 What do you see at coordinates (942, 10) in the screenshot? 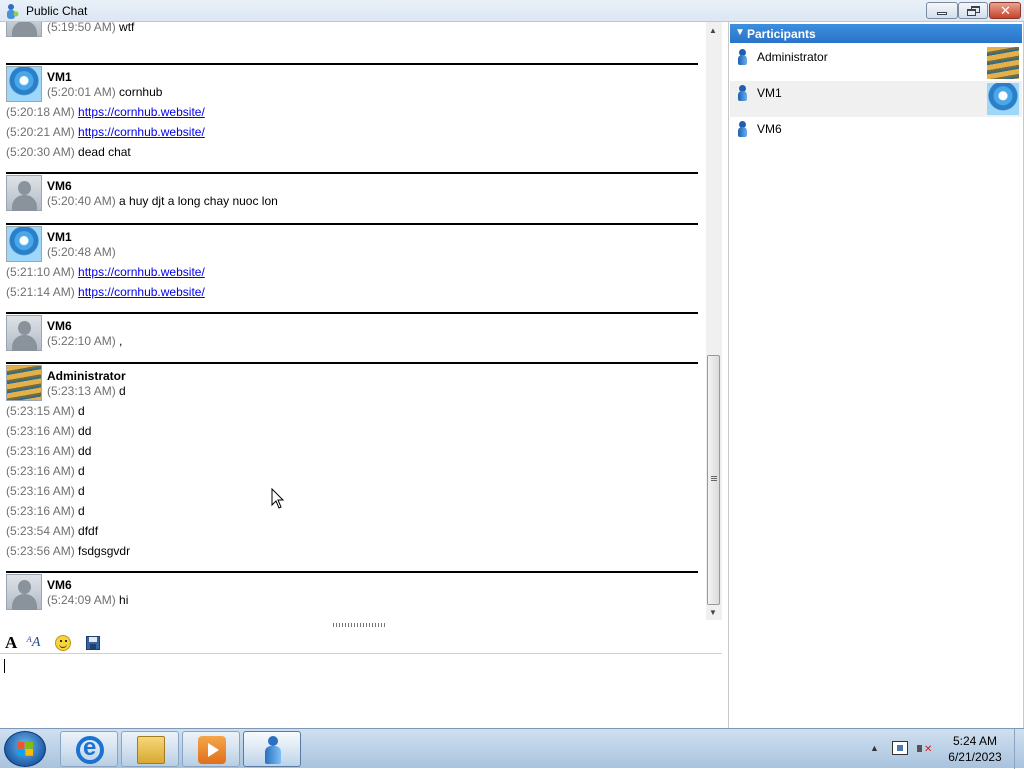
I see `minimize-button` at bounding box center [942, 10].